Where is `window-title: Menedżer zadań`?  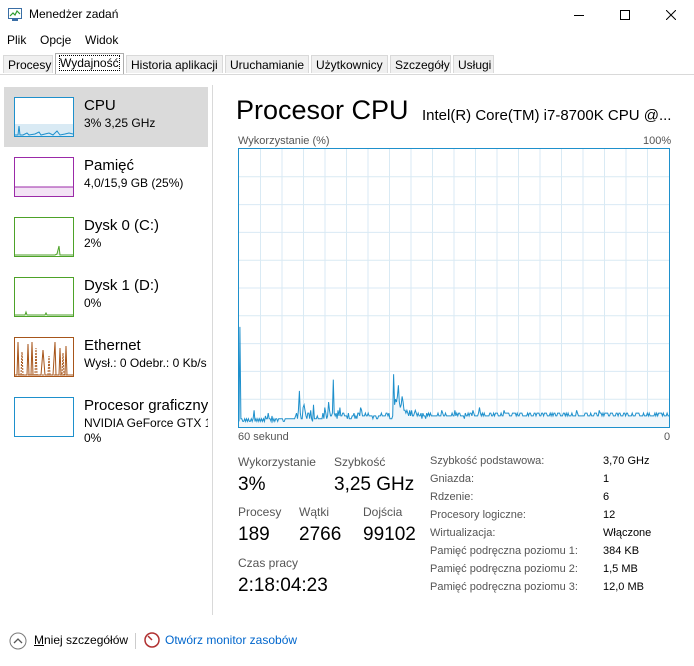
window-title: Menedżer zadań is located at coordinates (74, 14).